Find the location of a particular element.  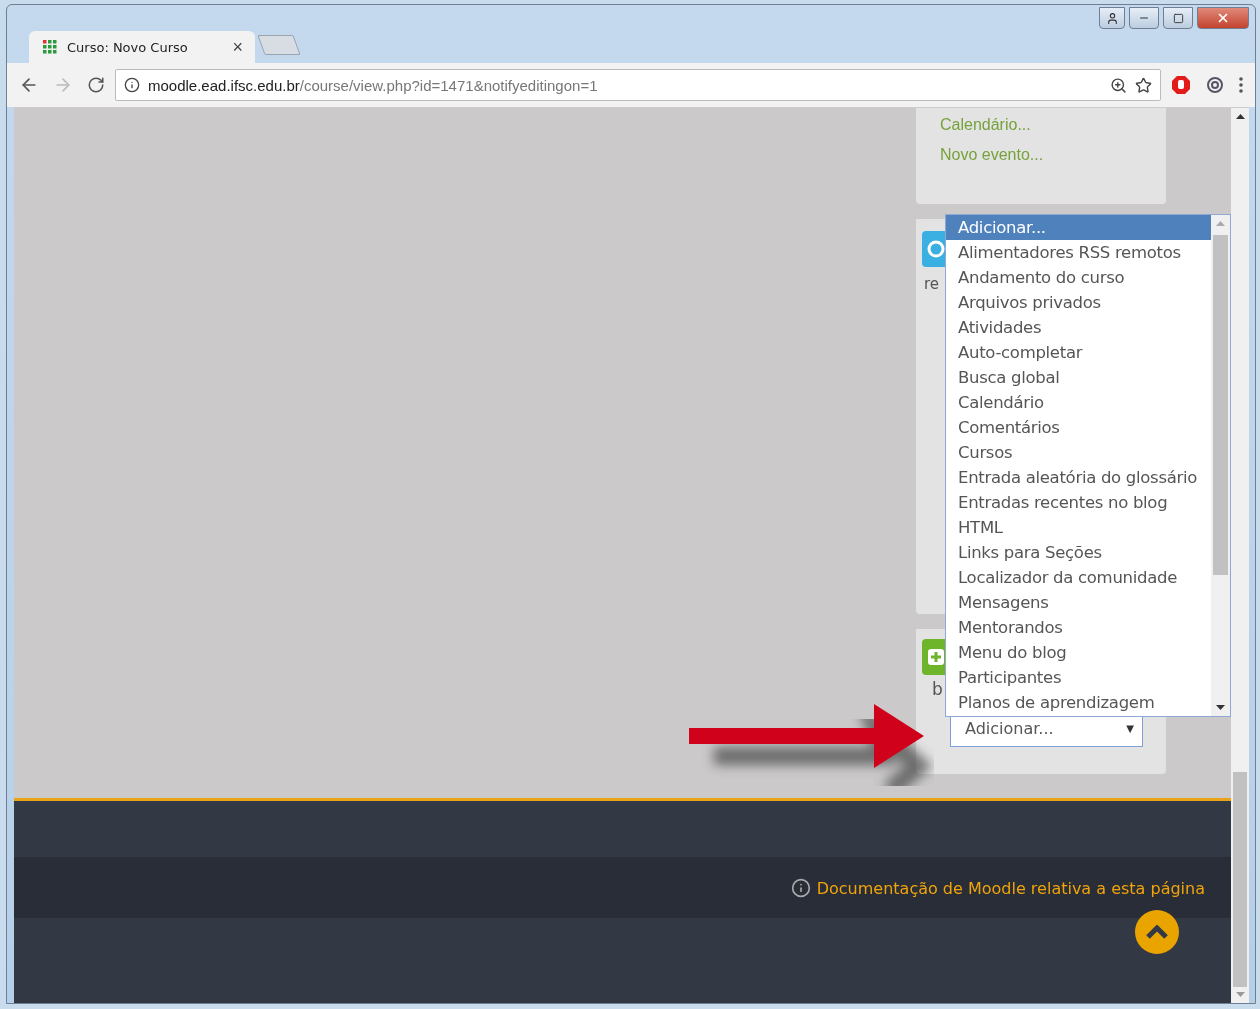

dropdown-option: Participantes is located at coordinates (1078, 677).